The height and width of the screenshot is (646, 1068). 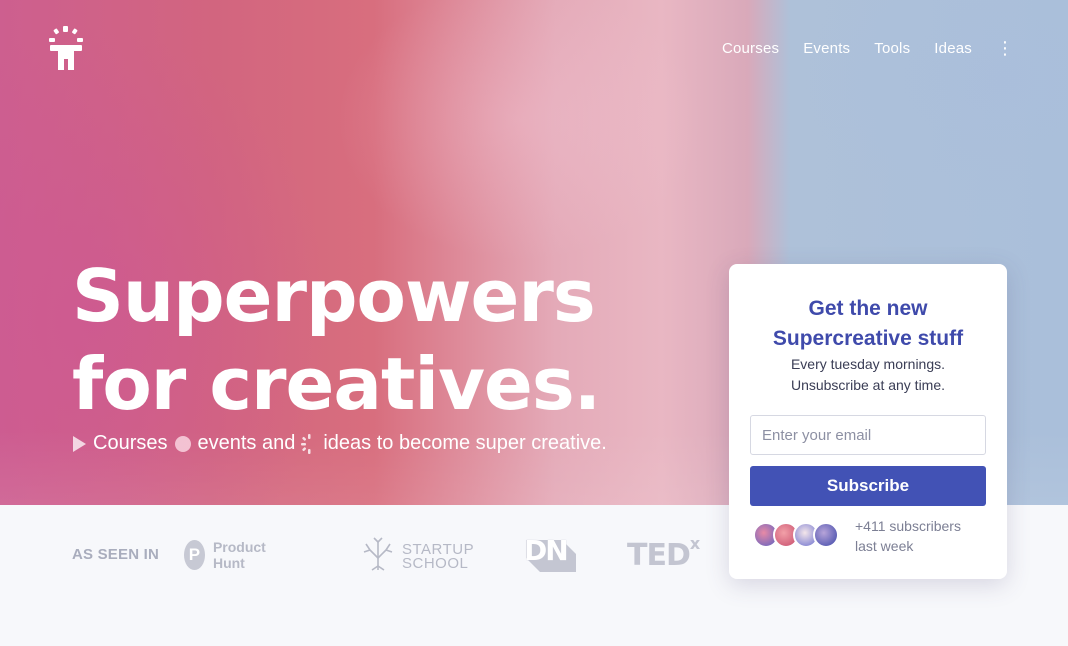 I want to click on subscriber-count-line-2: last week, so click(x=884, y=546).